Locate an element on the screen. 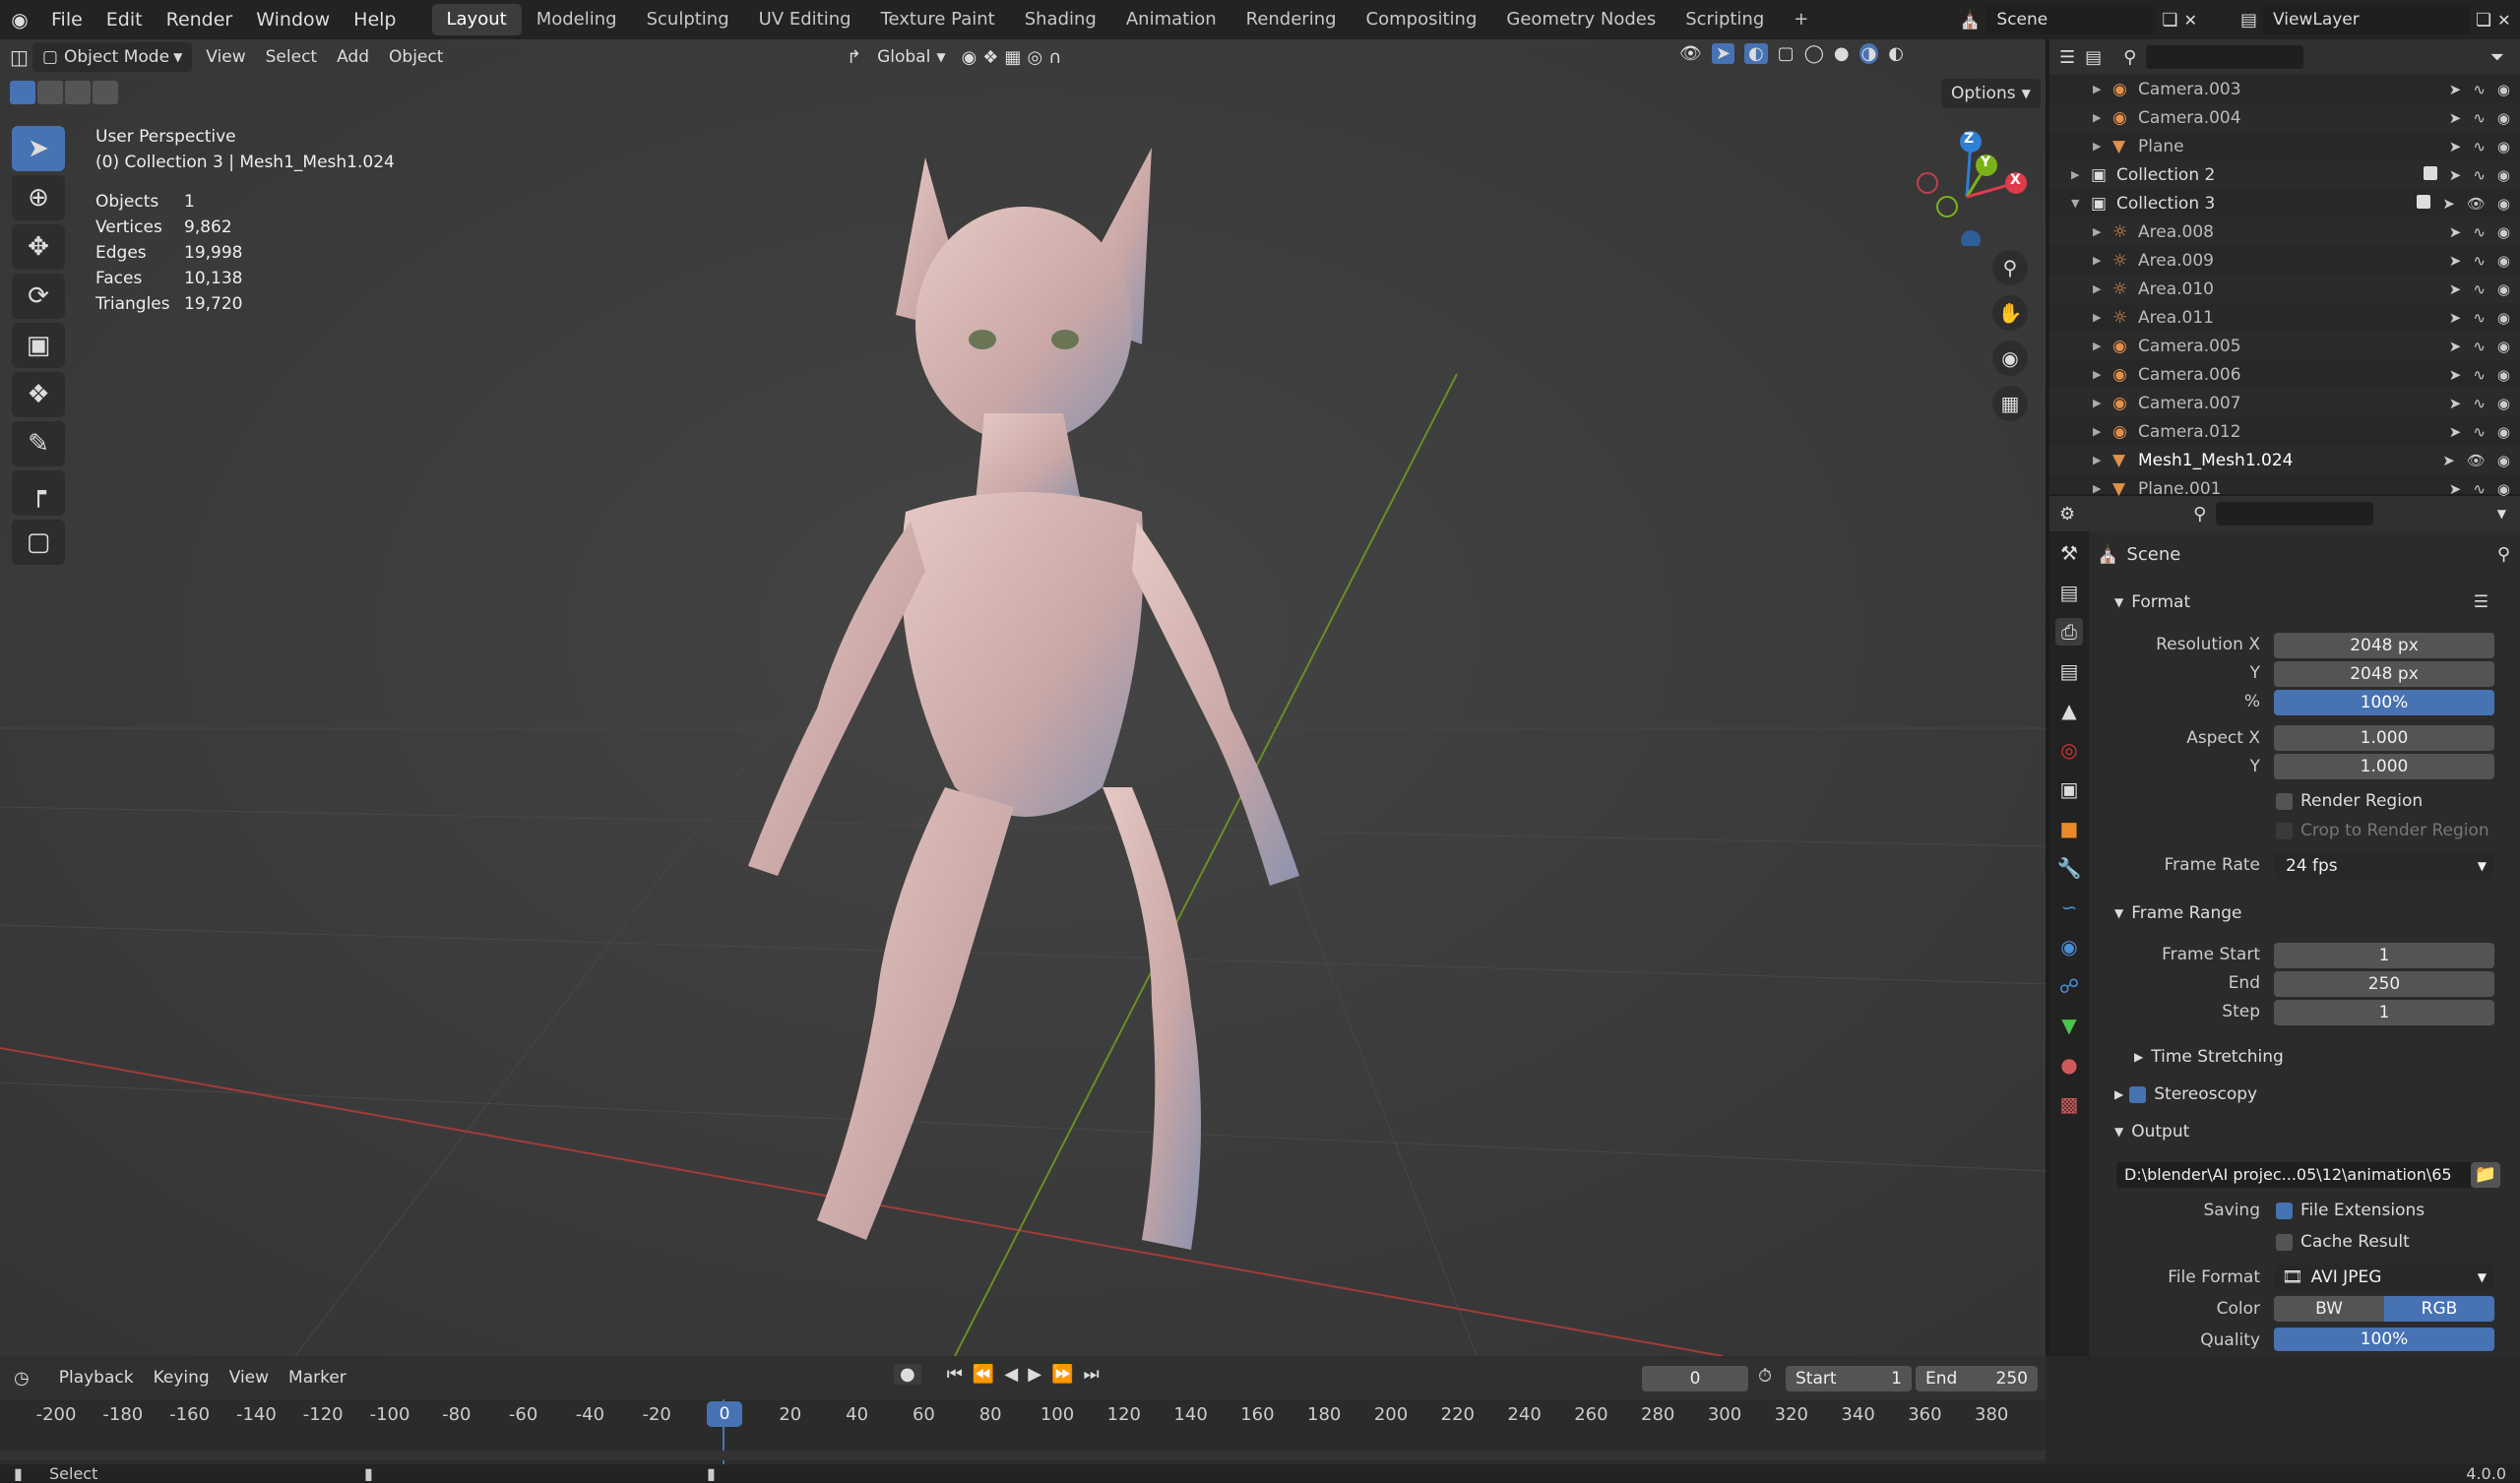 This screenshot has height=1483, width=2520. presets-list-icon: ☰ is located at coordinates (2481, 602).